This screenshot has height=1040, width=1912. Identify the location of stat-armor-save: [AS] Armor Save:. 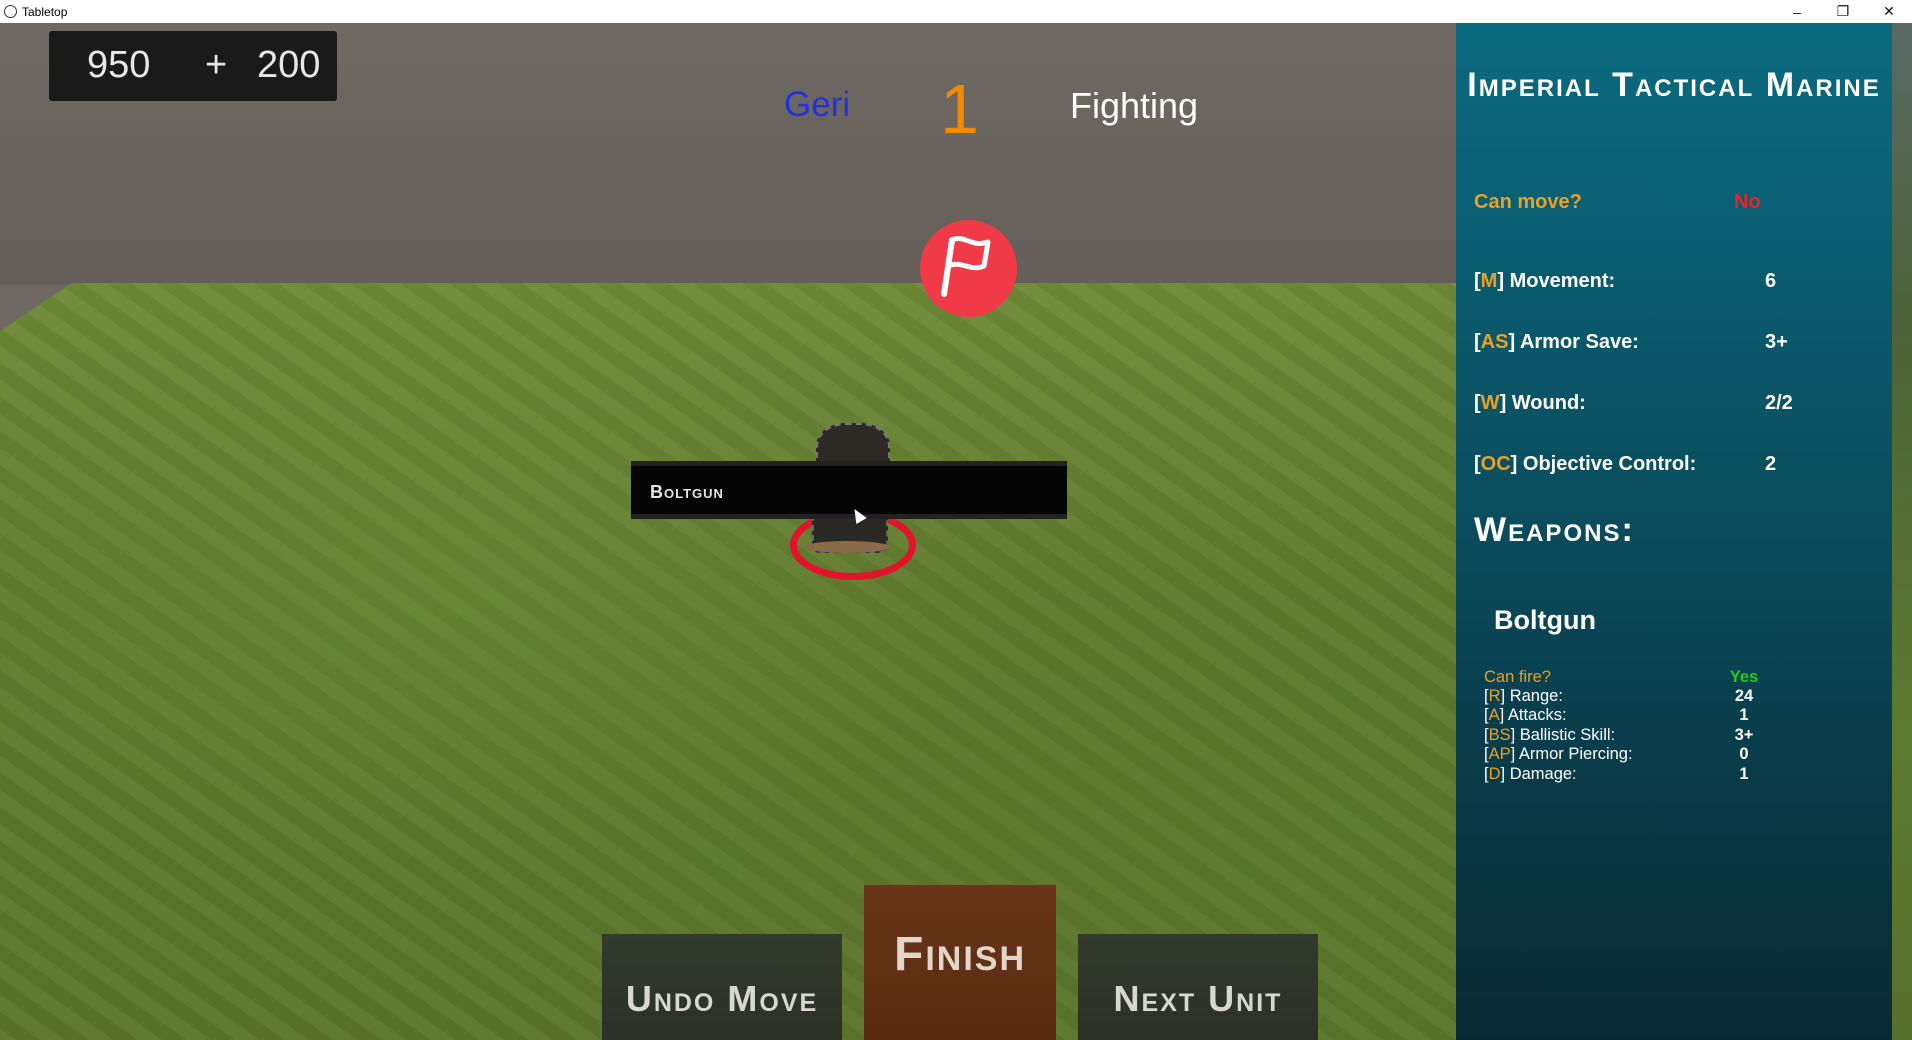
(1556, 342).